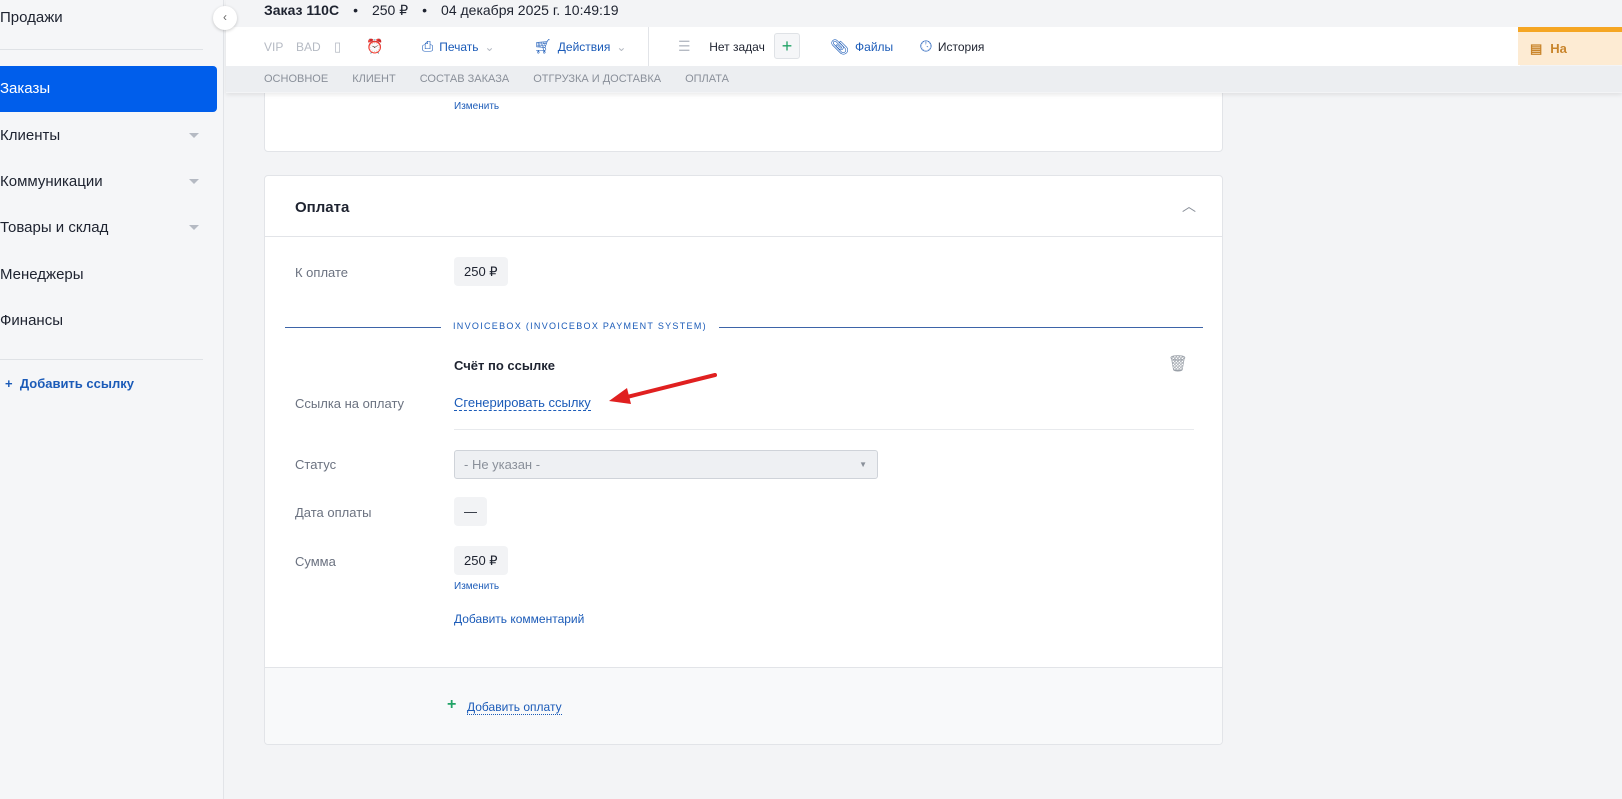 This screenshot has width=1622, height=799. Describe the element at coordinates (663, 388) in the screenshot. I see `red-arrow-annotation` at that location.